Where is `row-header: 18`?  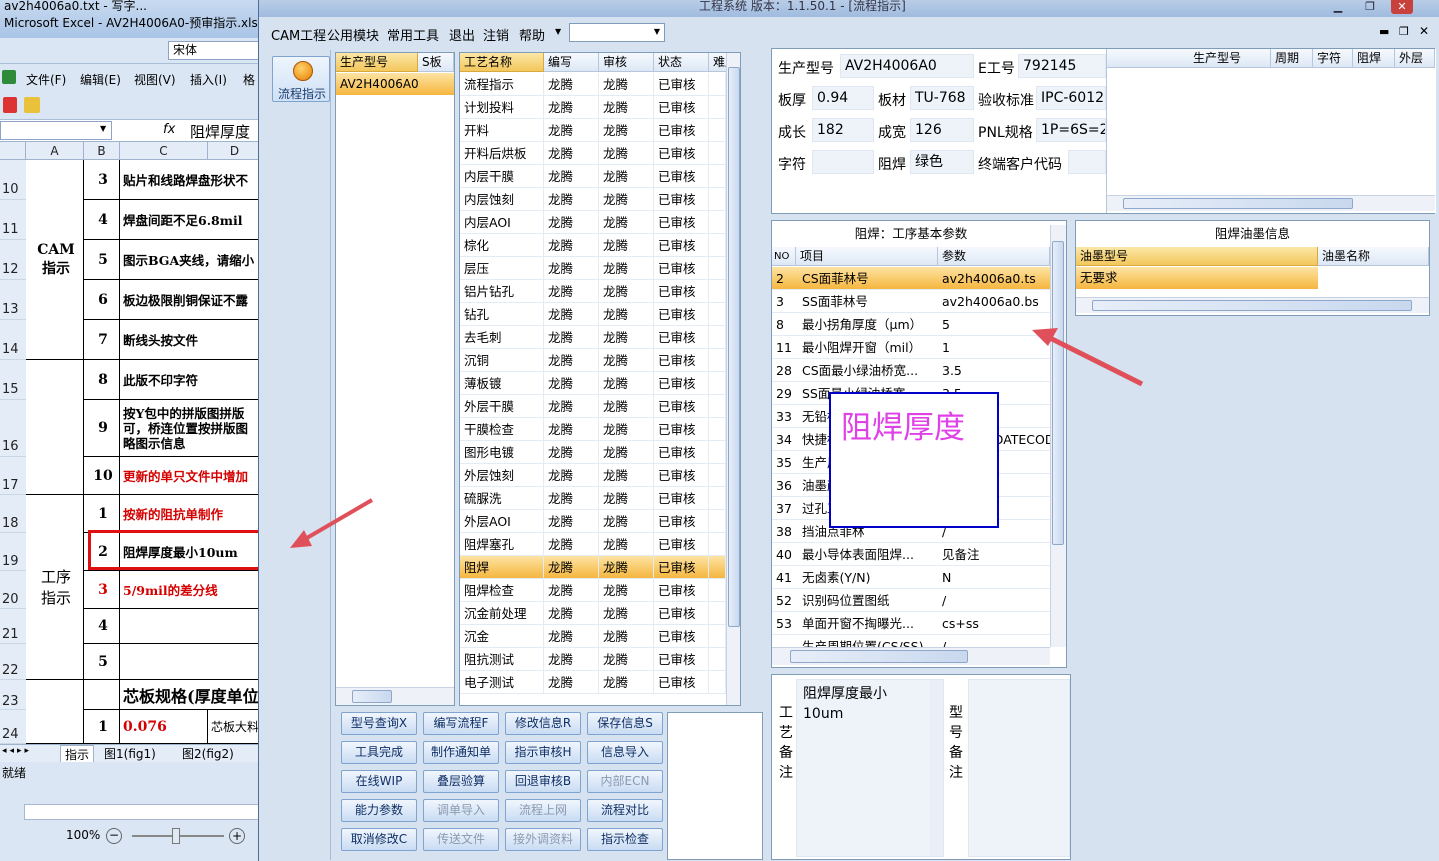
row-header: 18 is located at coordinates (13, 514).